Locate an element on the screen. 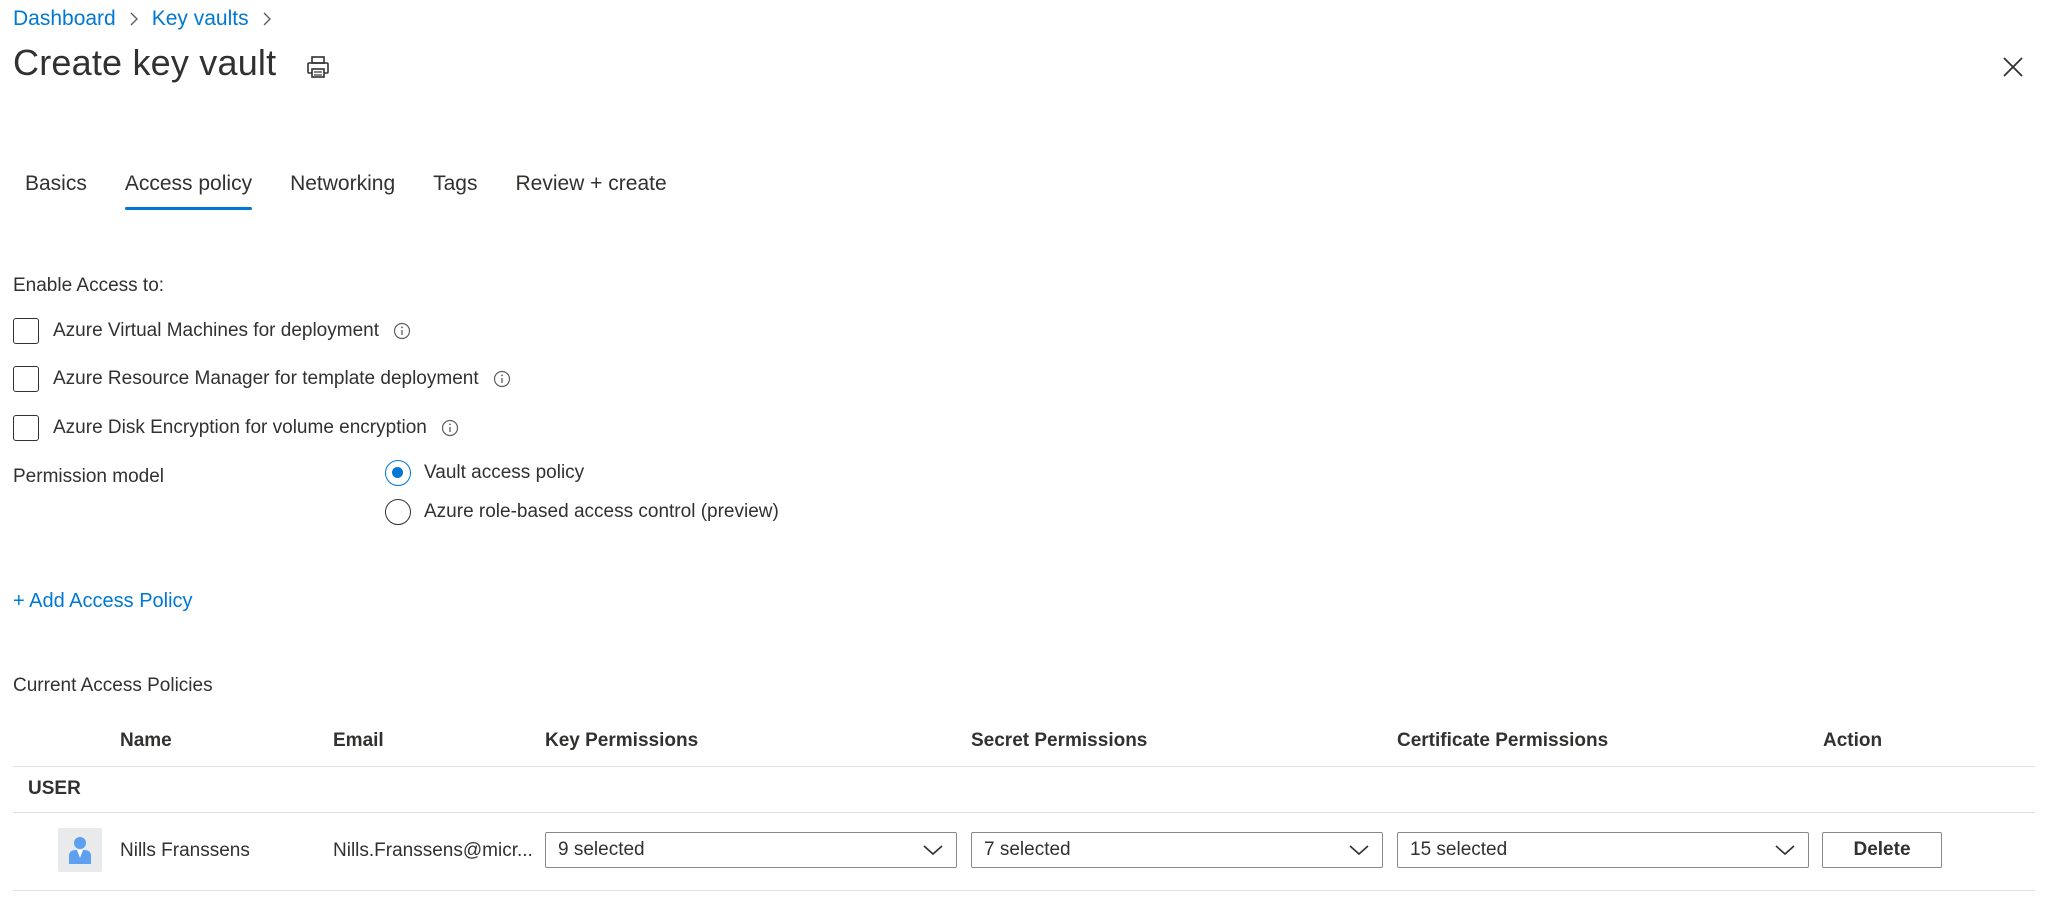 The image size is (2048, 907). breadcrumb: Dashboard Key vaults is located at coordinates (149, 19).